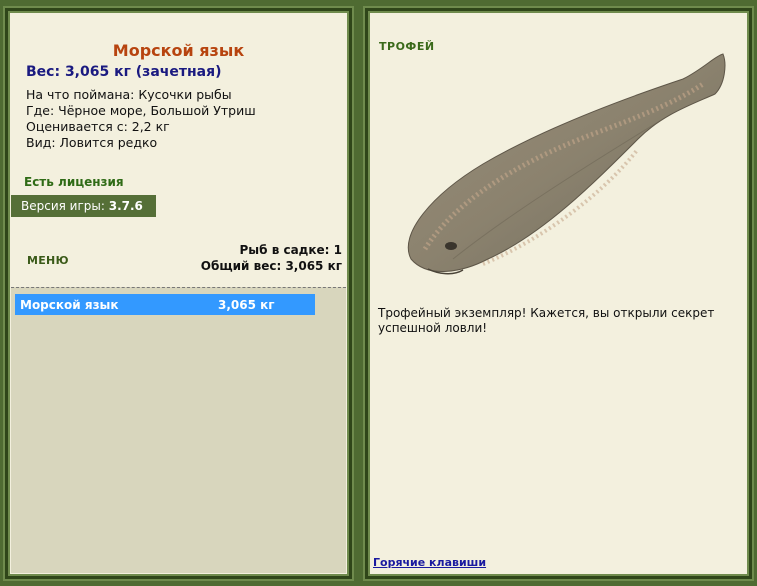  Describe the element at coordinates (69, 305) in the screenshot. I see `catch-name: Морской язык` at that location.